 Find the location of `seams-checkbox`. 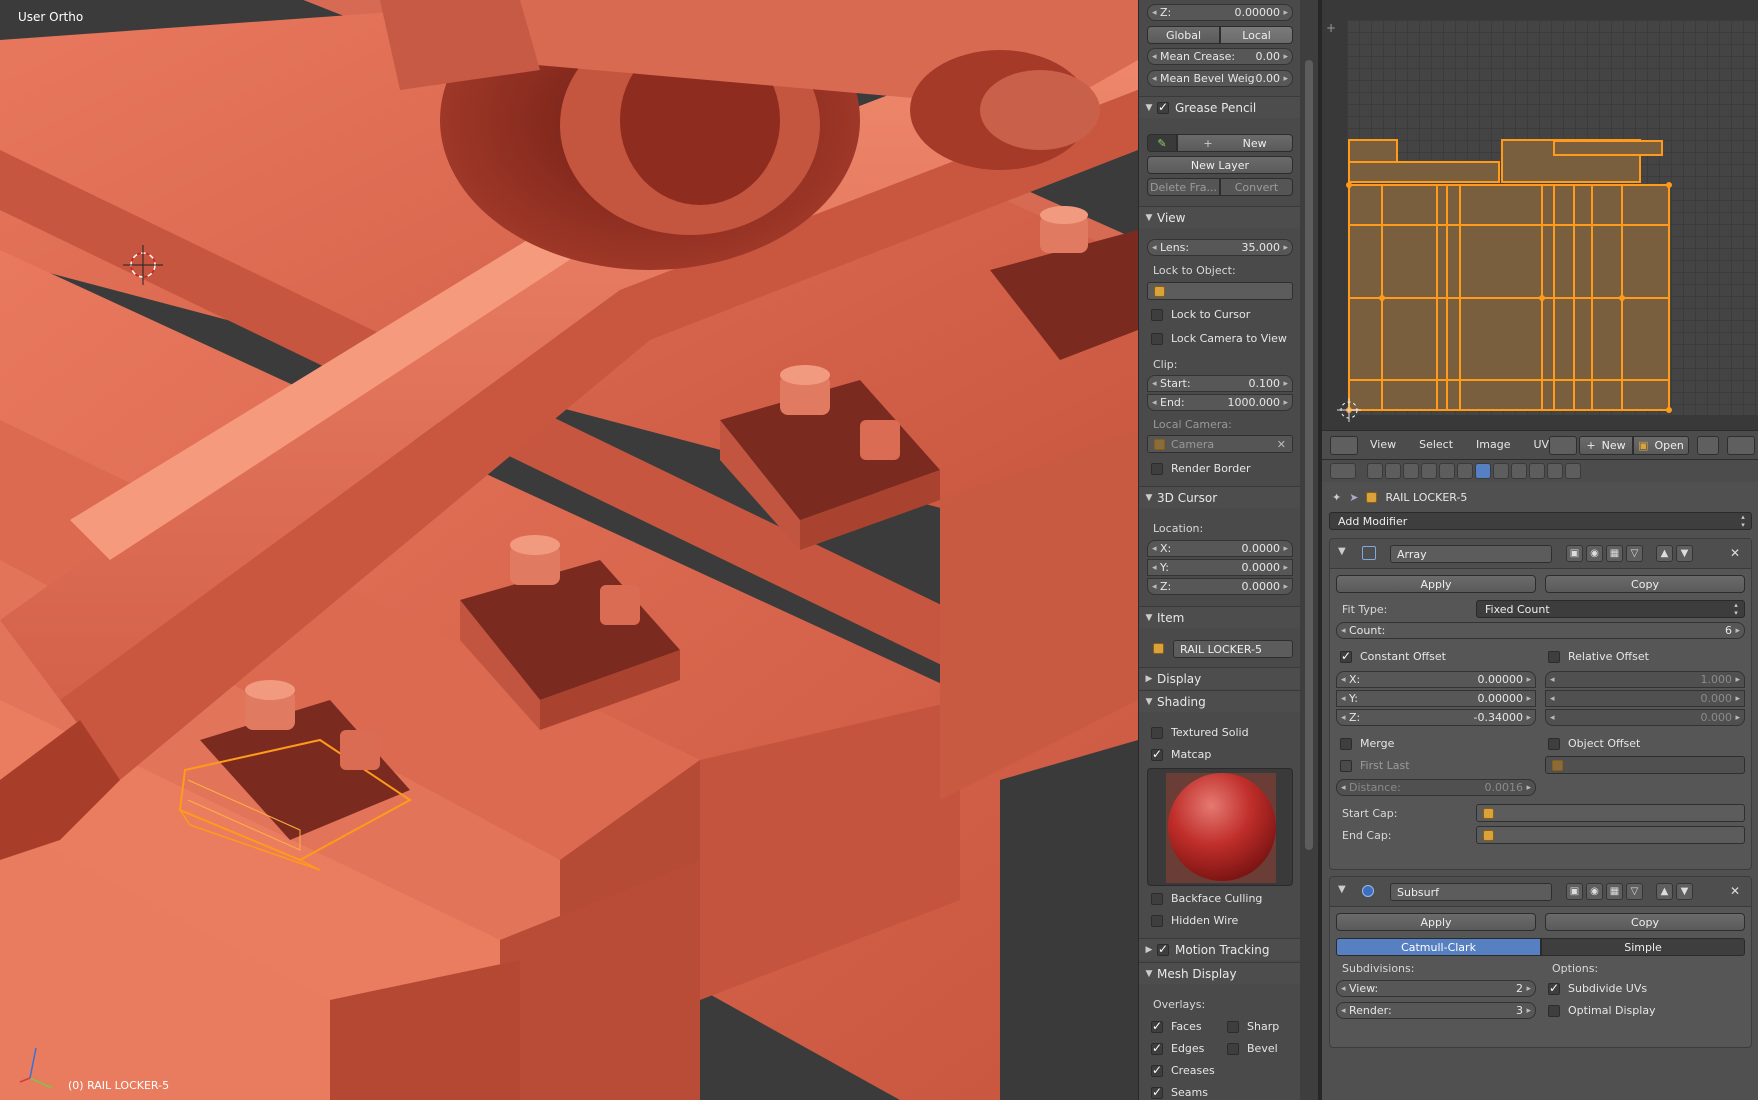

seams-checkbox is located at coordinates (1157, 1092).